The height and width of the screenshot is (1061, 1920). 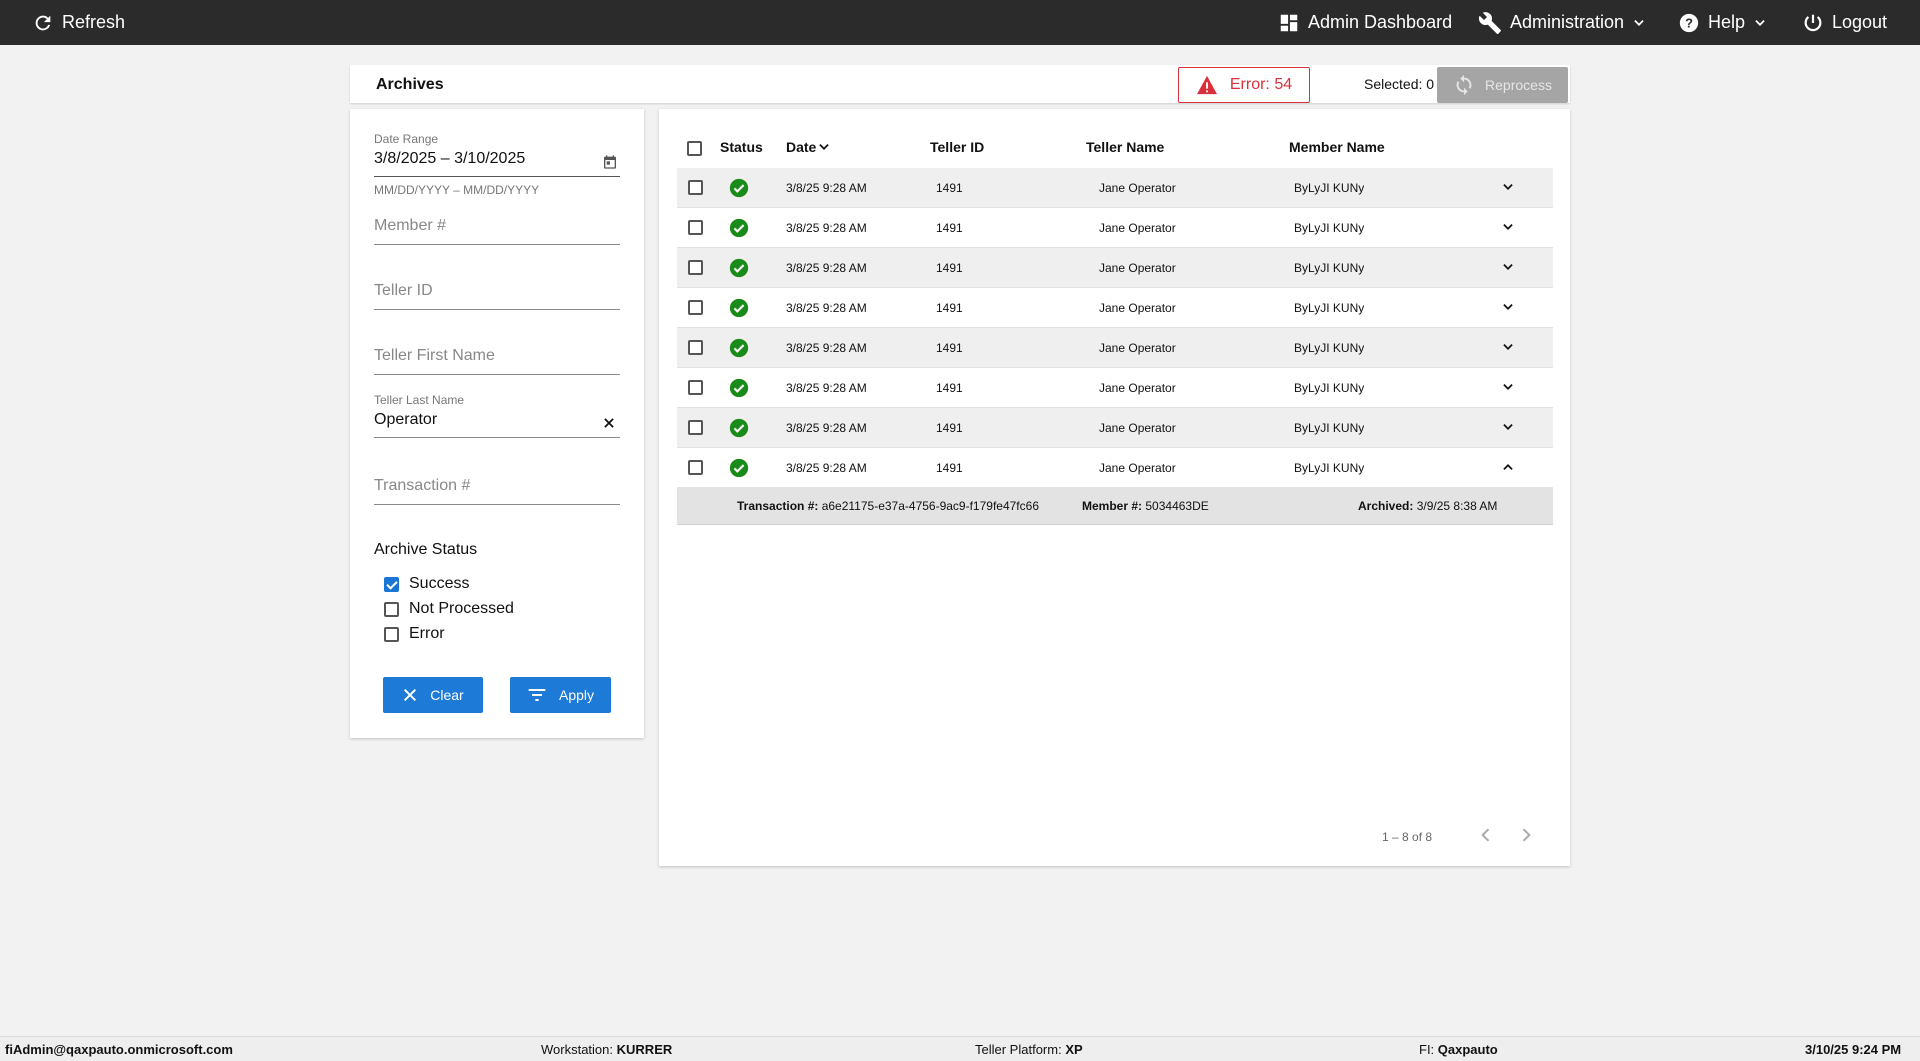 I want to click on status-not-processed-option: Not Processed, so click(x=449, y=609).